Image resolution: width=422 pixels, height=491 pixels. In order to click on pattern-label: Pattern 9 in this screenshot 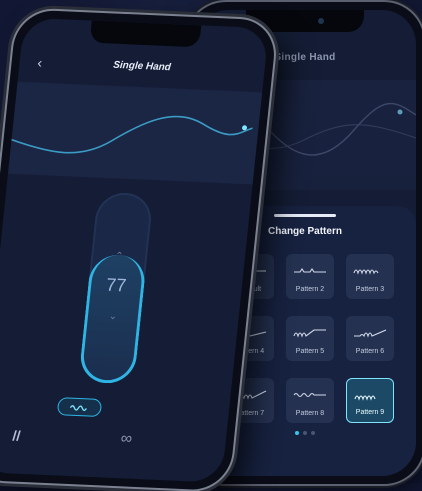, I will do `click(370, 412)`.